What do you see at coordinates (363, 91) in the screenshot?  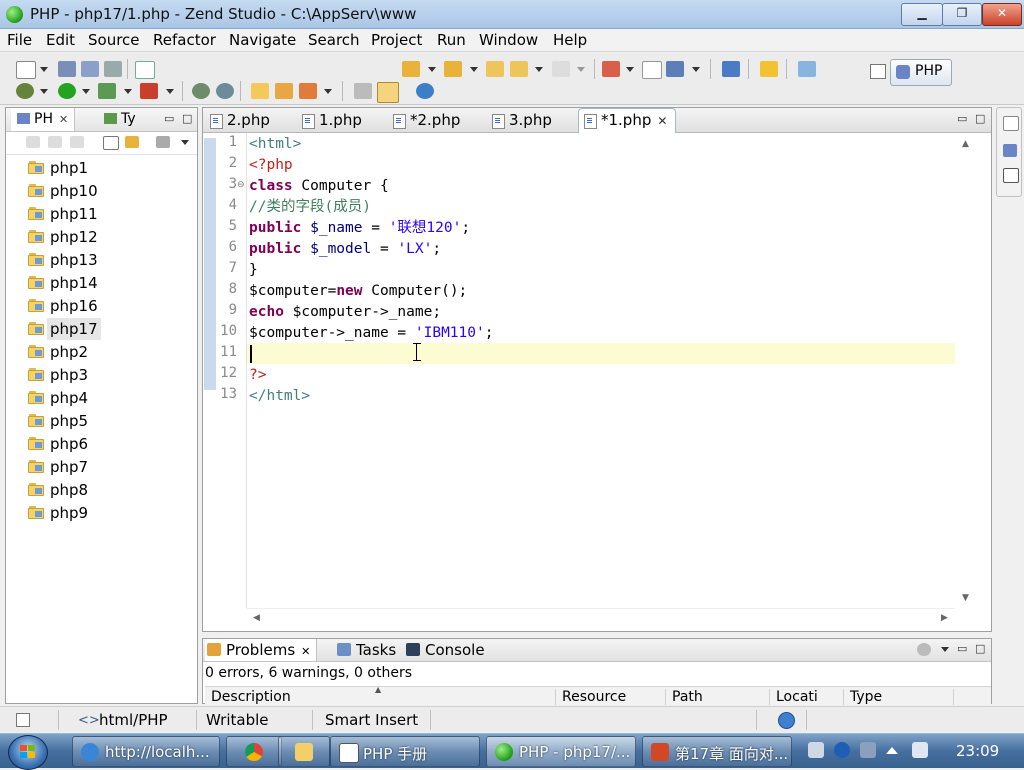 I see `toggle-mark-icon` at bounding box center [363, 91].